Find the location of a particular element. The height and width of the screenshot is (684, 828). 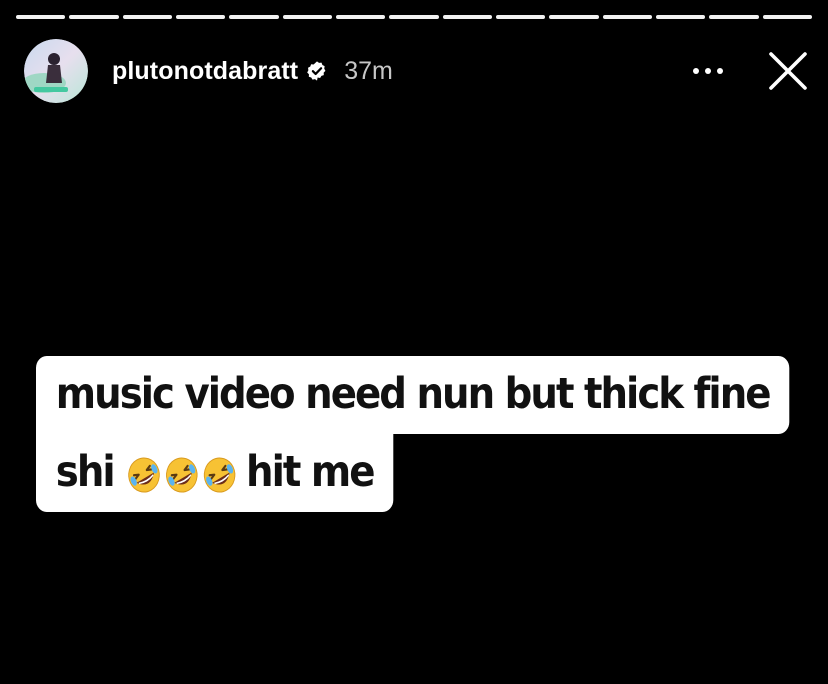

emoji-group is located at coordinates (176, 472).